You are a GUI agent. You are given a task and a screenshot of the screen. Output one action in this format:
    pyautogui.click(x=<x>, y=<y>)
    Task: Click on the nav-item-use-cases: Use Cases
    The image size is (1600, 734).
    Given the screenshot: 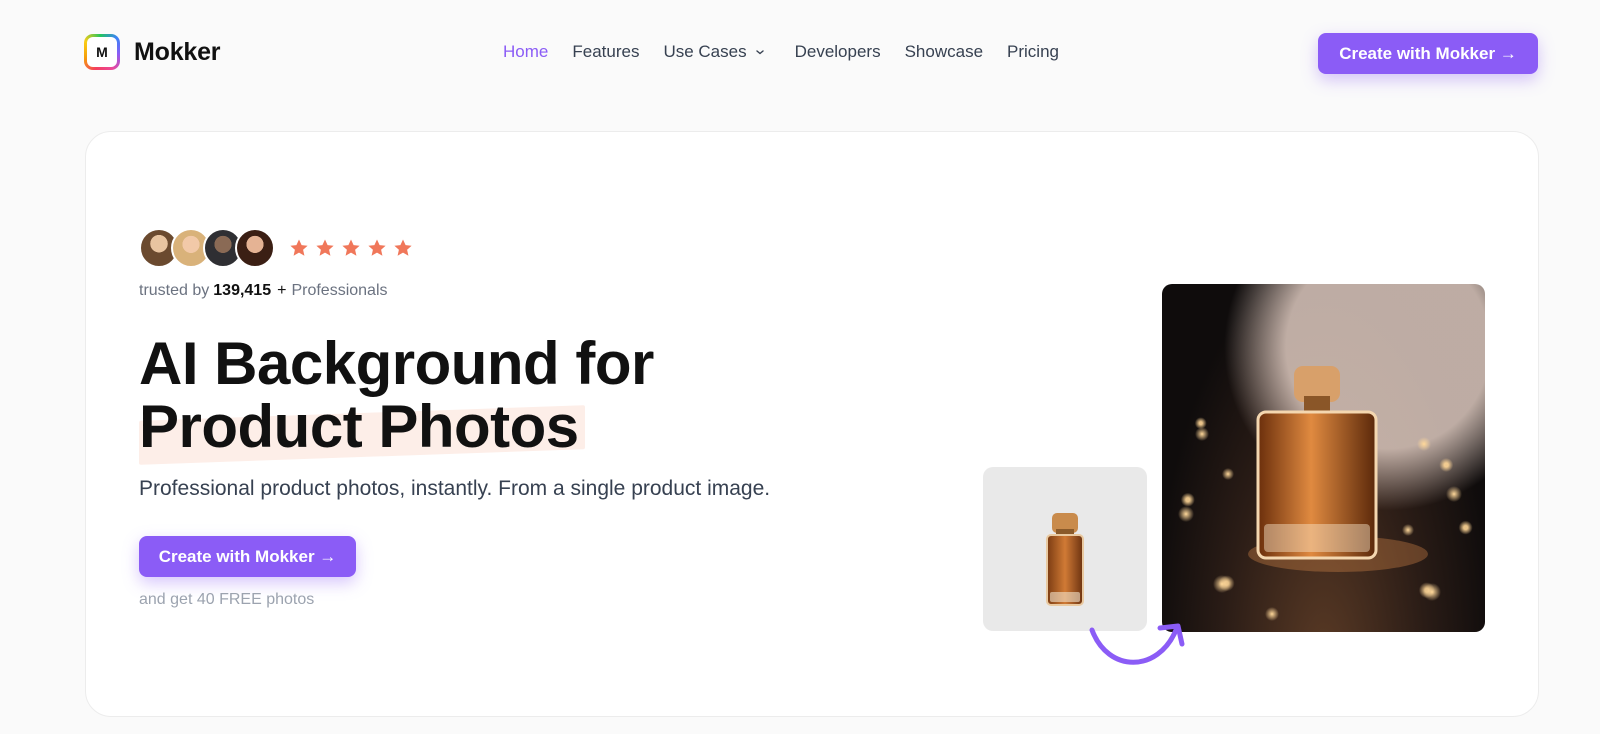 What is the action you would take?
    pyautogui.click(x=713, y=52)
    